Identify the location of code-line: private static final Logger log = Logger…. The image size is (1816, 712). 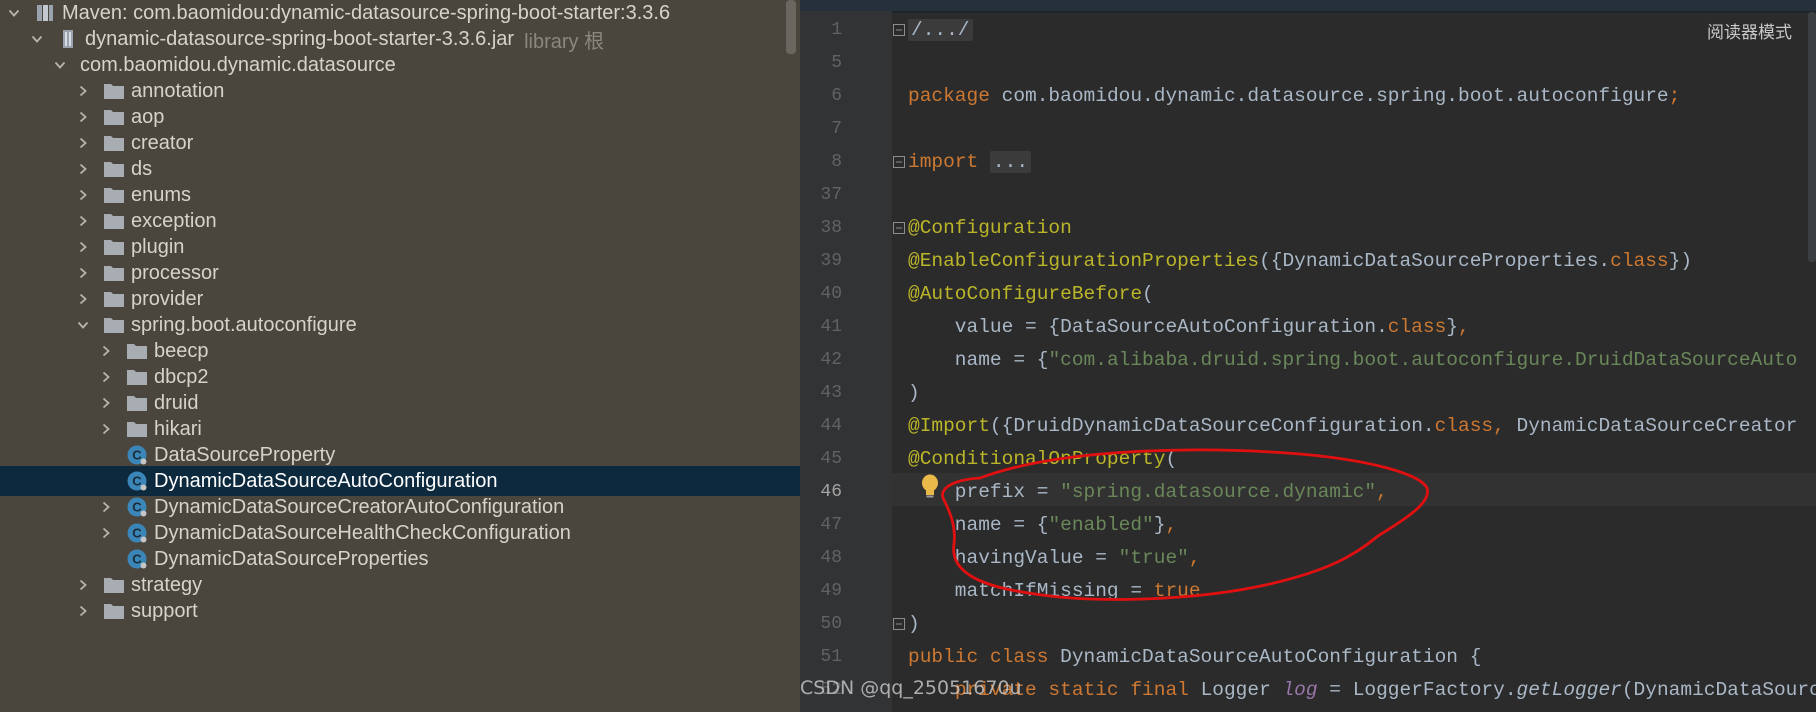
(1362, 690).